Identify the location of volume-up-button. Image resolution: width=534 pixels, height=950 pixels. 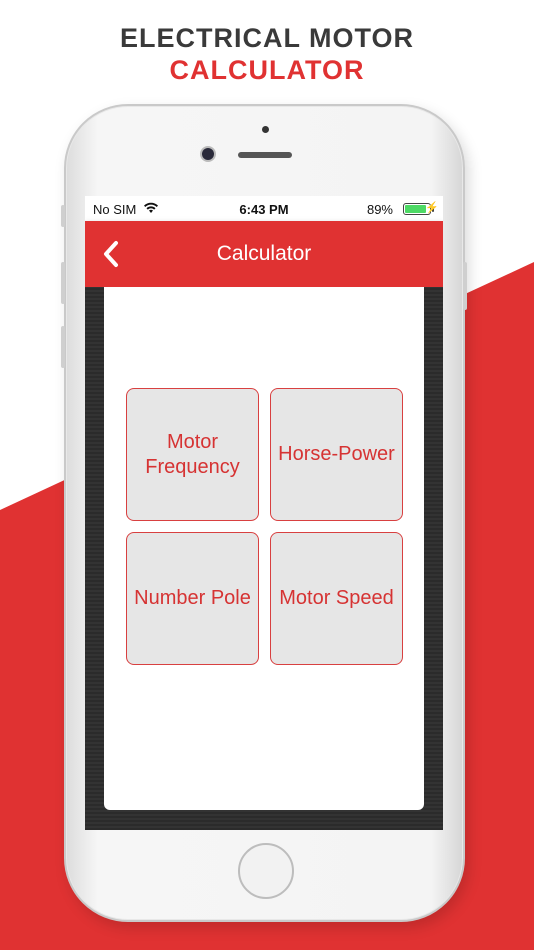
(63, 283).